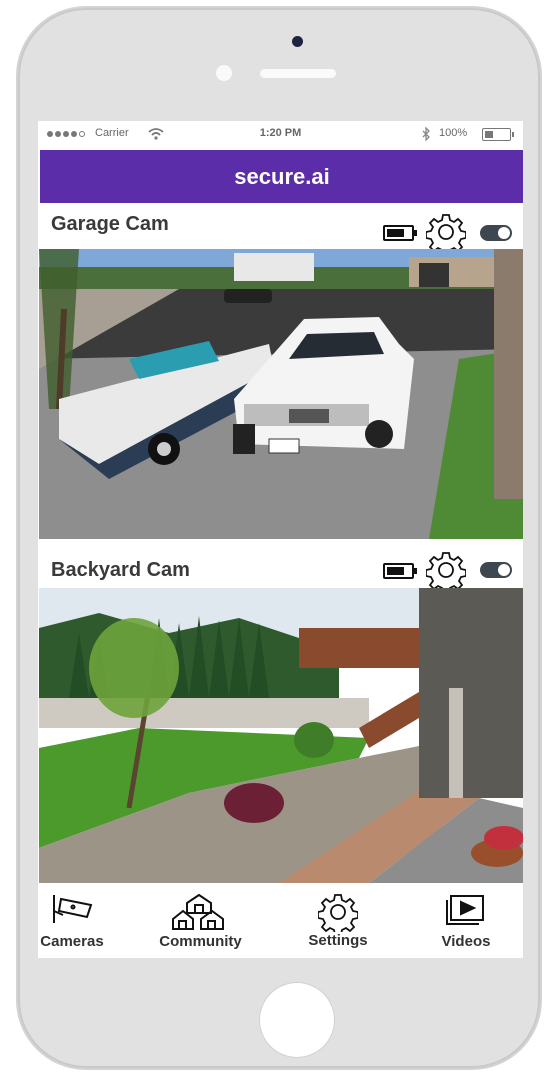 The width and height of the screenshot is (552, 1076). I want to click on tab-community: Community, so click(200, 921).